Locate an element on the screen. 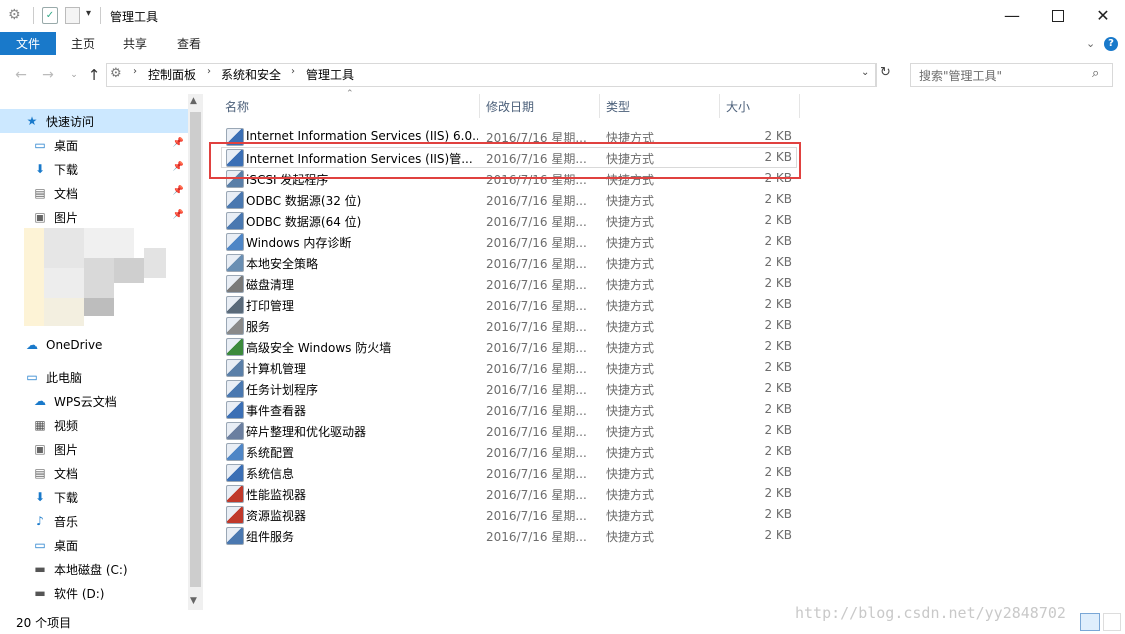 The image size is (1125, 634). nav-item: ☁ WPS云文档 is located at coordinates (94, 401).